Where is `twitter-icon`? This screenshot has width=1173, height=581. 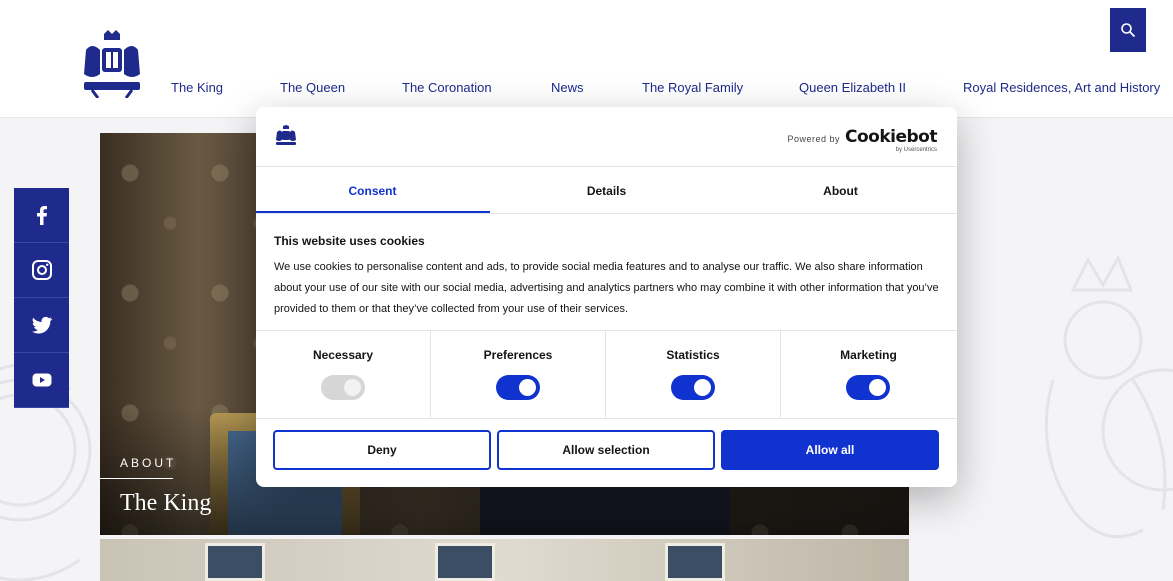 twitter-icon is located at coordinates (41, 325).